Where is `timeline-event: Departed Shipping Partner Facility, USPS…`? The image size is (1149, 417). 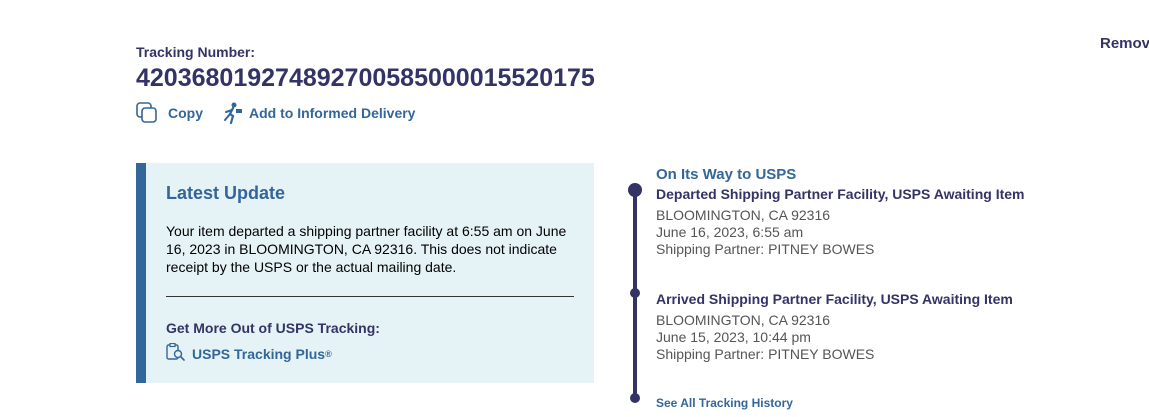 timeline-event: Departed Shipping Partner Facility, USPS… is located at coordinates (840, 222).